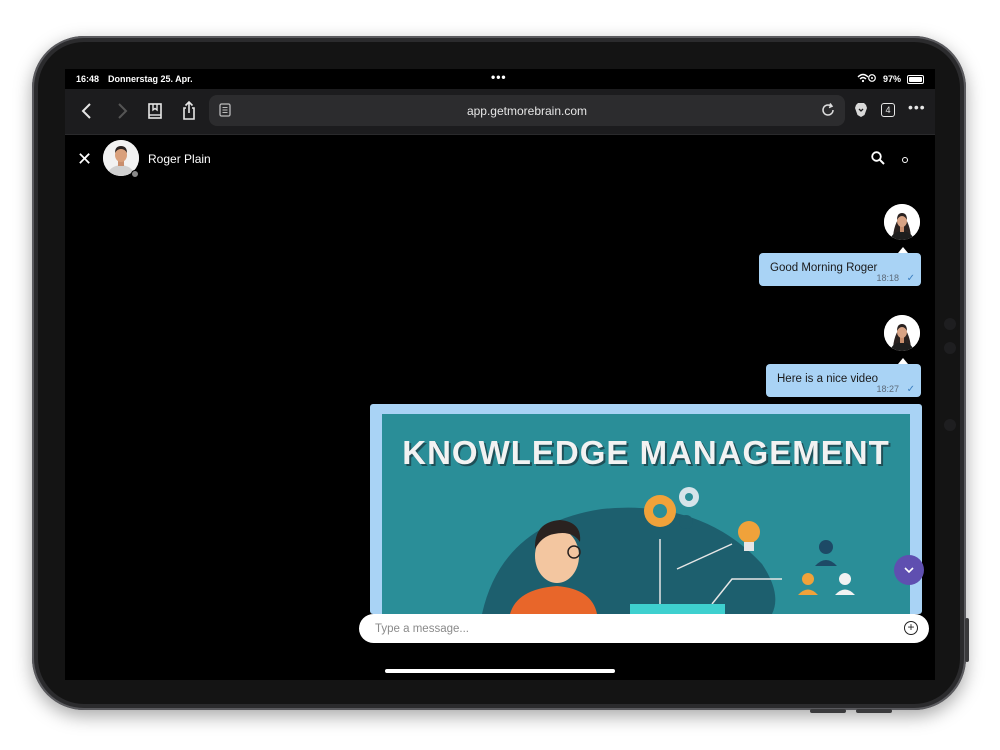 Image resolution: width=1000 pixels, height=750 pixels. I want to click on close-icon: ✕, so click(84, 159).